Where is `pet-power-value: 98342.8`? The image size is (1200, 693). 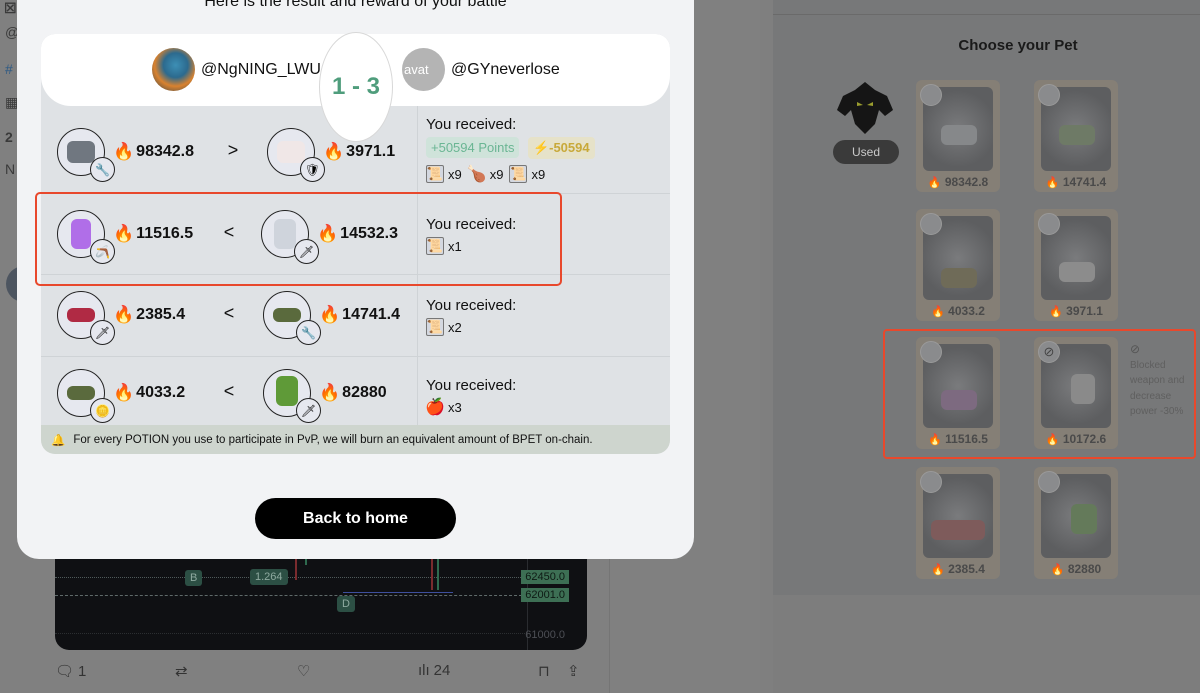
pet-power-value: 98342.8 is located at coordinates (966, 182).